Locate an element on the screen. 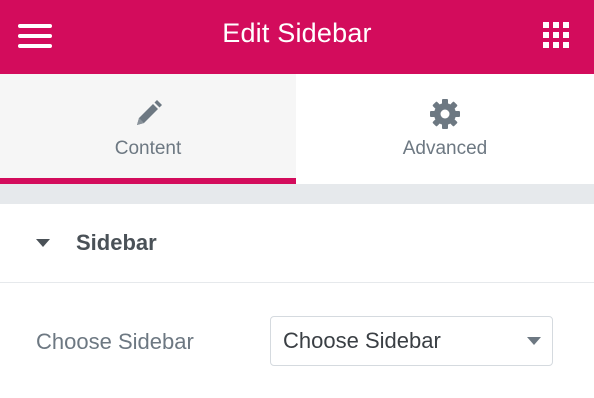 The height and width of the screenshot is (398, 594). tab-advanced: Advanced is located at coordinates (445, 129).